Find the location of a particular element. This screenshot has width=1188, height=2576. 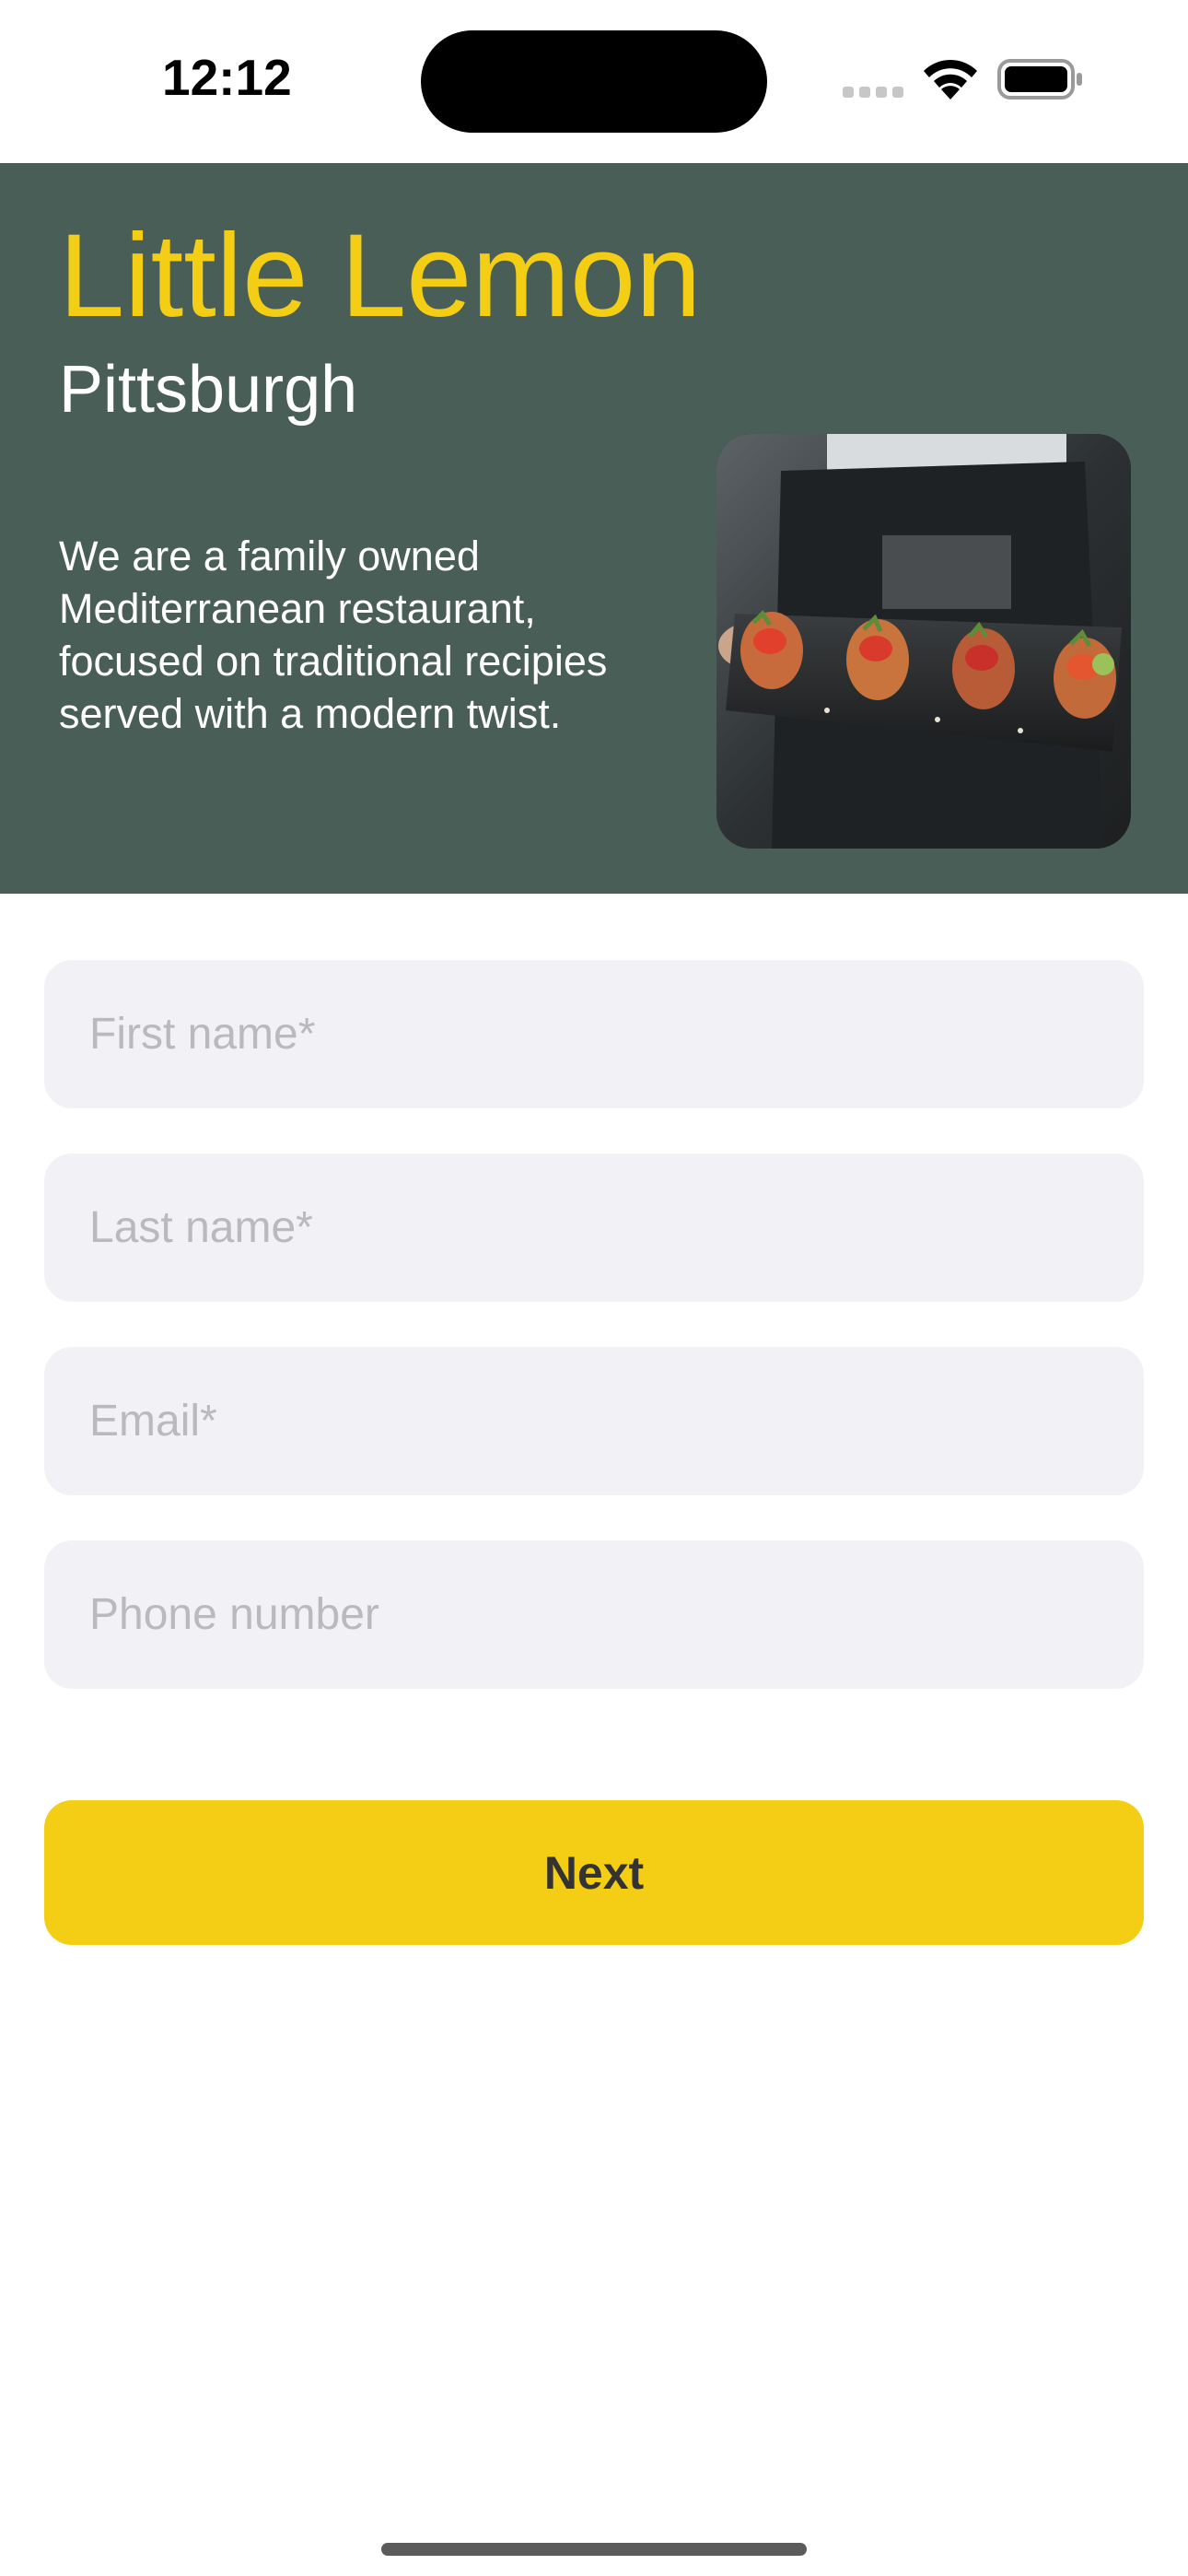

phone-field is located at coordinates (594, 1615).